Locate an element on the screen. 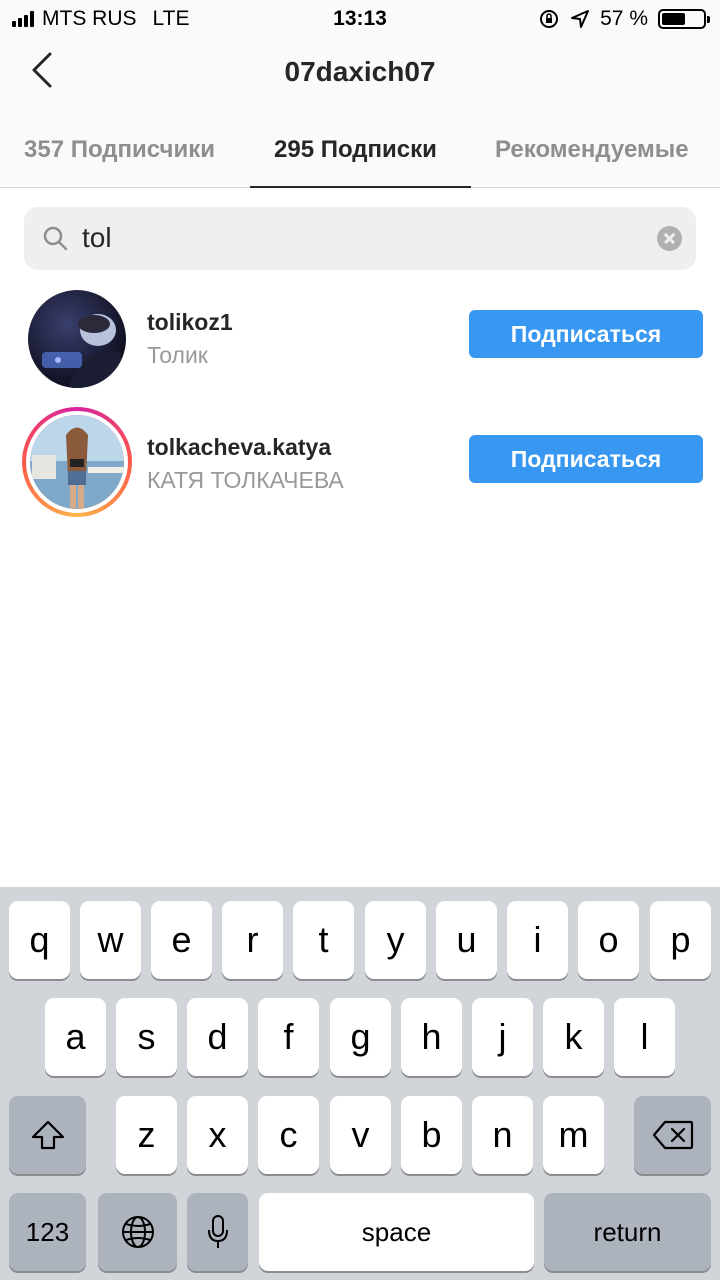 Image resolution: width=720 pixels, height=1280 pixels. shift-icon is located at coordinates (47, 1135).